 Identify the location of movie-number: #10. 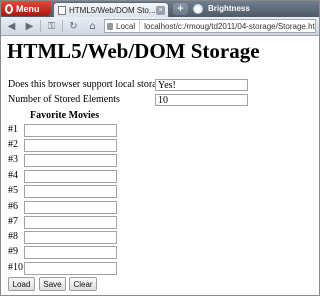
(15, 267).